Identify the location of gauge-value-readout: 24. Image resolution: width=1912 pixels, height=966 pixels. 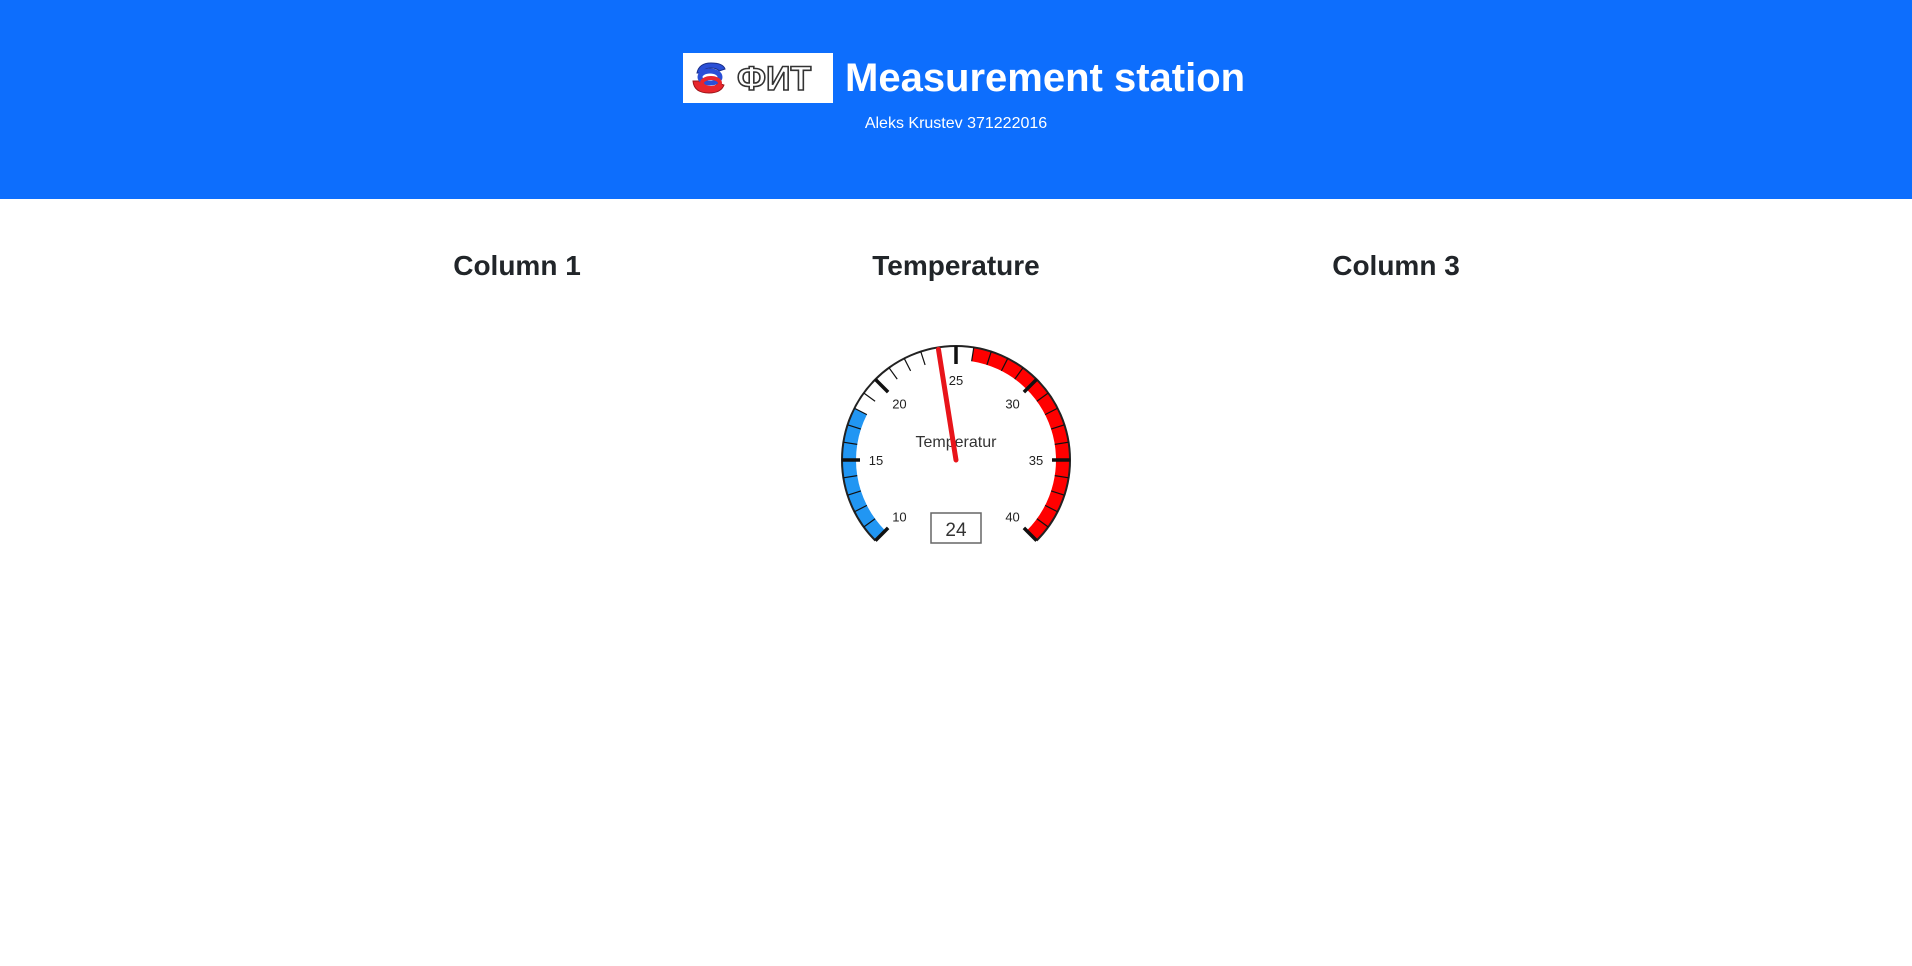
(956, 530).